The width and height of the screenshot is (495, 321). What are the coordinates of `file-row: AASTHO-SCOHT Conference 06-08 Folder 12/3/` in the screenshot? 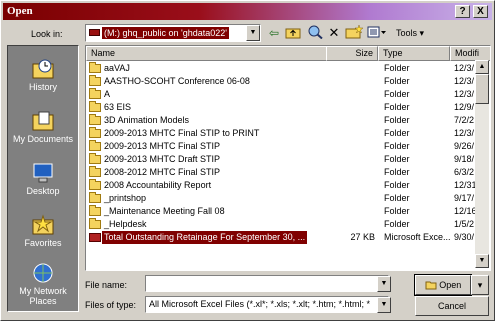 It's located at (288, 81).